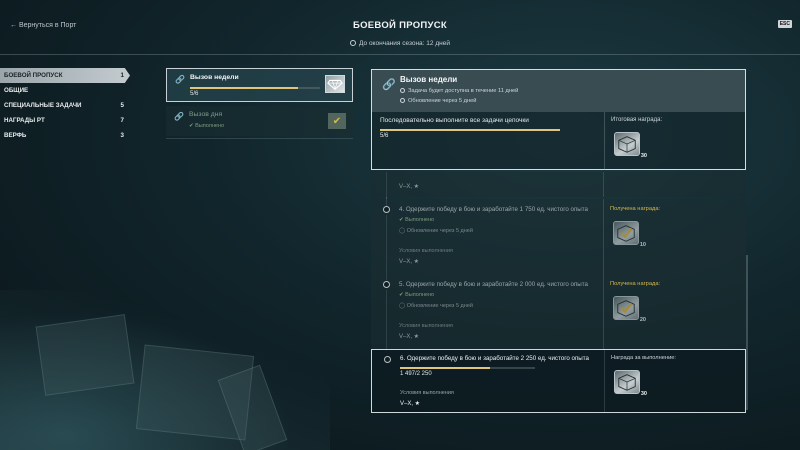 The height and width of the screenshot is (450, 800). Describe the element at coordinates (122, 120) in the screenshot. I see `sidebar-item-count: 7` at that location.